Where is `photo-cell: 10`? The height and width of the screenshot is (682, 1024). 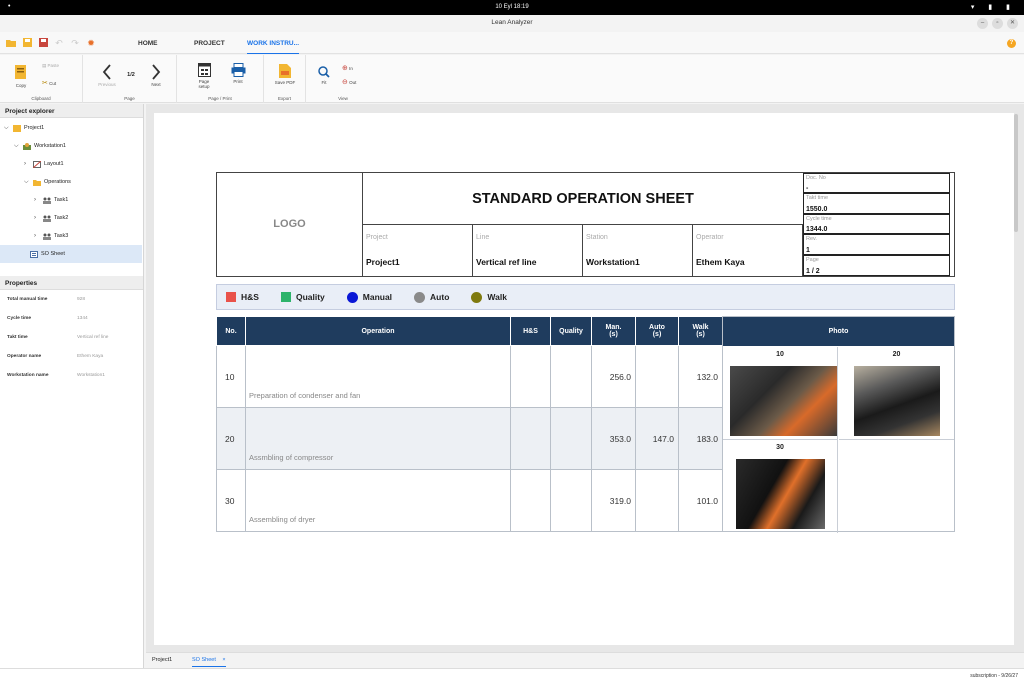
photo-cell: 10 is located at coordinates (780, 393).